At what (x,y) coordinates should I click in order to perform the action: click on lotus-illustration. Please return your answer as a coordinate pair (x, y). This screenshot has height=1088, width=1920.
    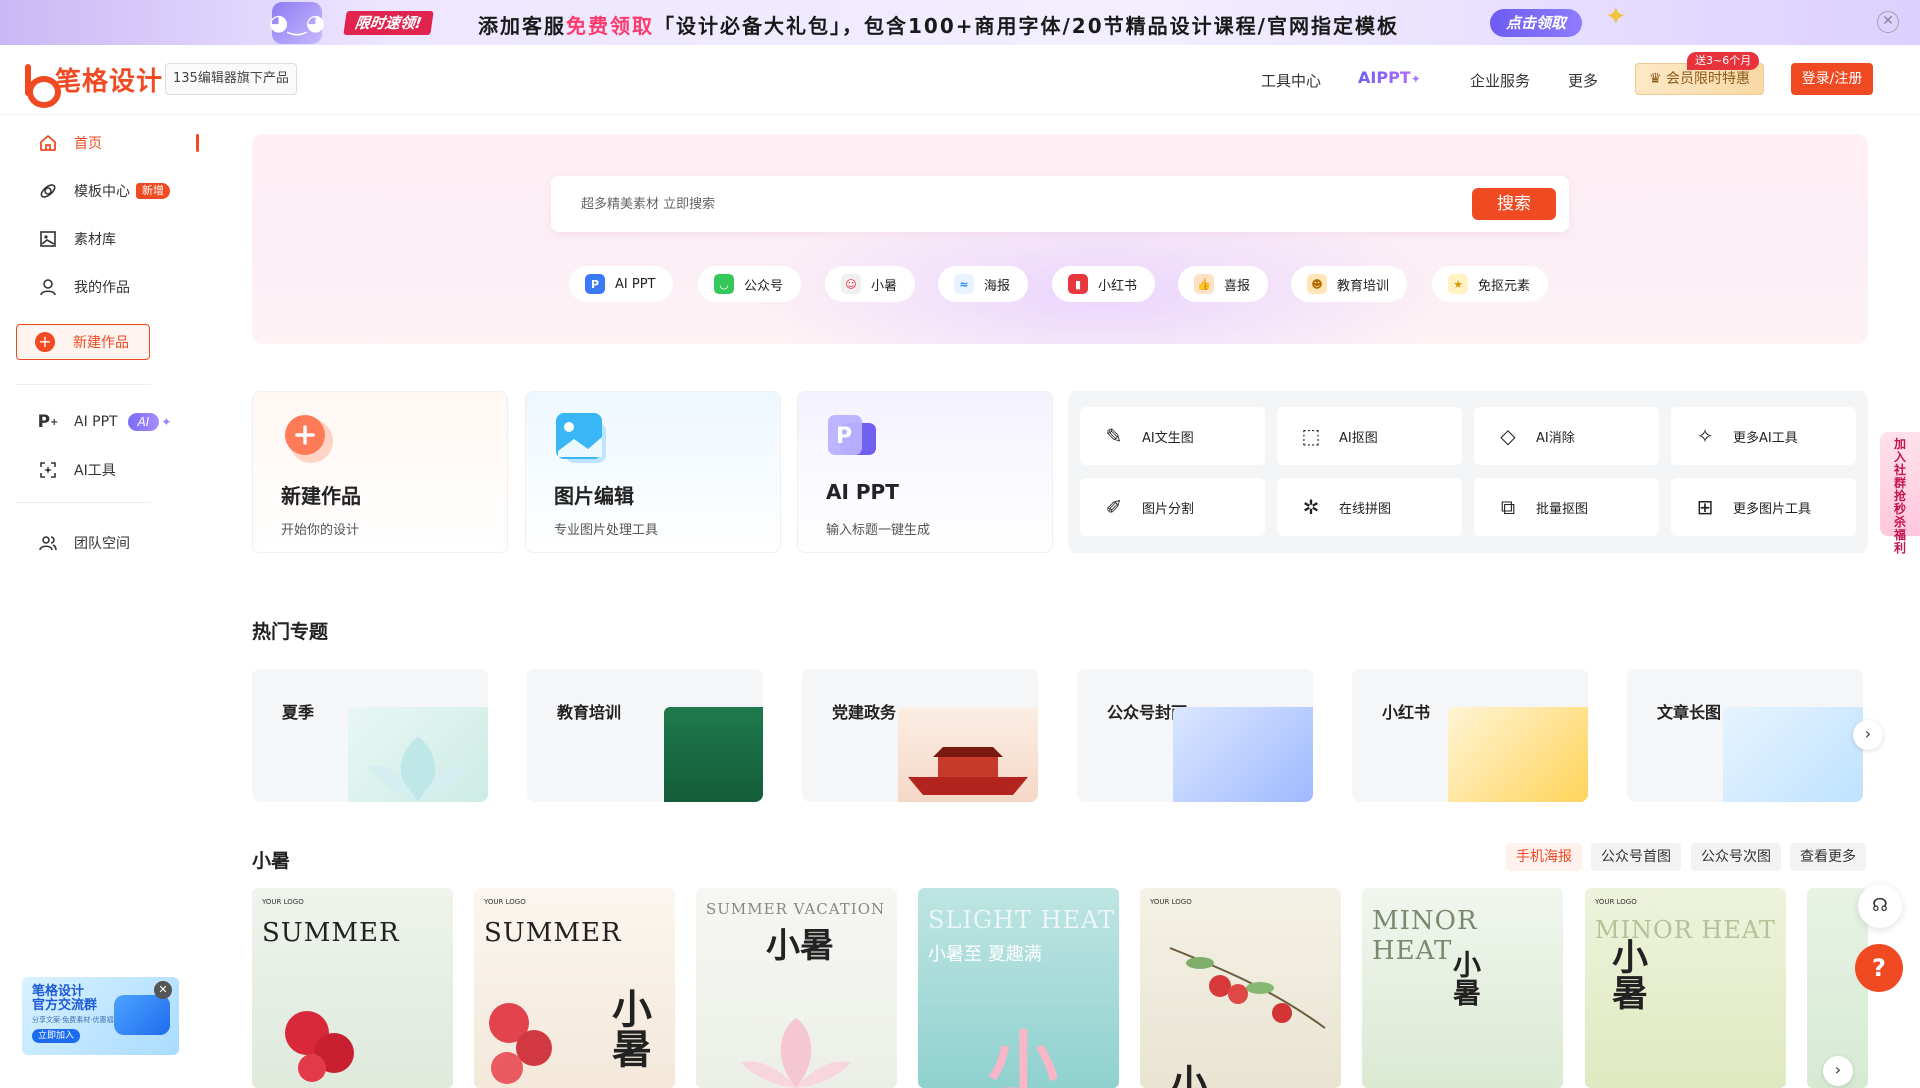
    Looking at the image, I should click on (796, 1053).